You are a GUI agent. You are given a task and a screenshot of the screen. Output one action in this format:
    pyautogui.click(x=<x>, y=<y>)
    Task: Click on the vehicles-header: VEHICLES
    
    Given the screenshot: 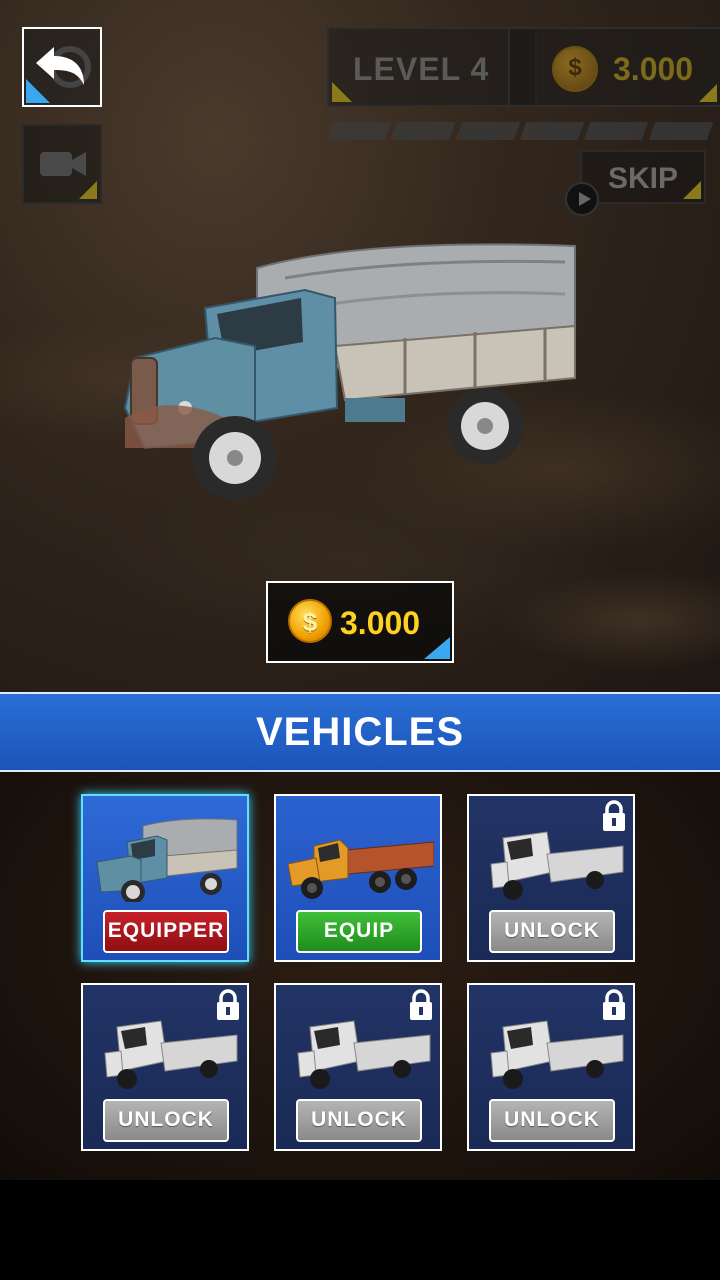 What is the action you would take?
    pyautogui.click(x=360, y=732)
    